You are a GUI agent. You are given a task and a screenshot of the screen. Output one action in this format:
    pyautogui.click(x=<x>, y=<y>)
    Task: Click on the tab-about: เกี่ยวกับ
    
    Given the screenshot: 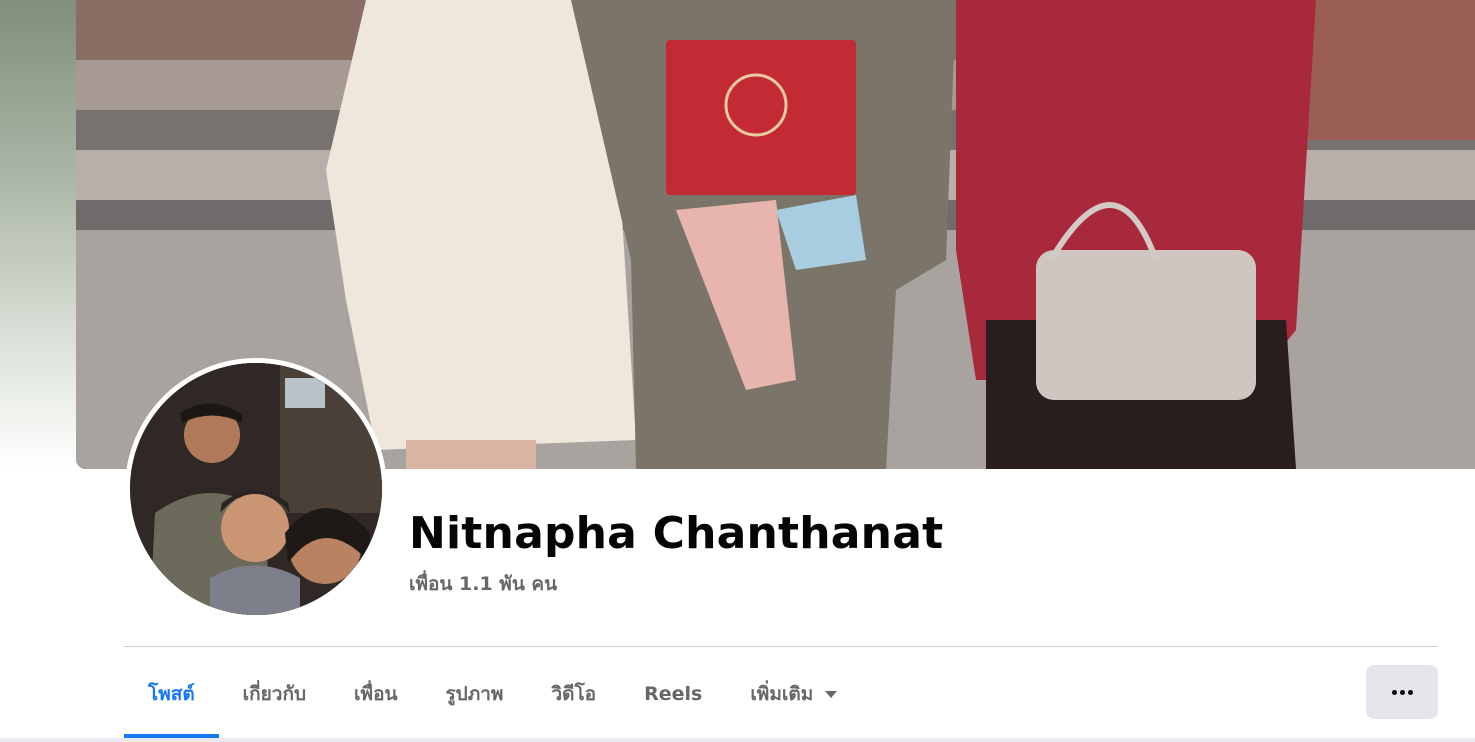 What is the action you would take?
    pyautogui.click(x=274, y=694)
    